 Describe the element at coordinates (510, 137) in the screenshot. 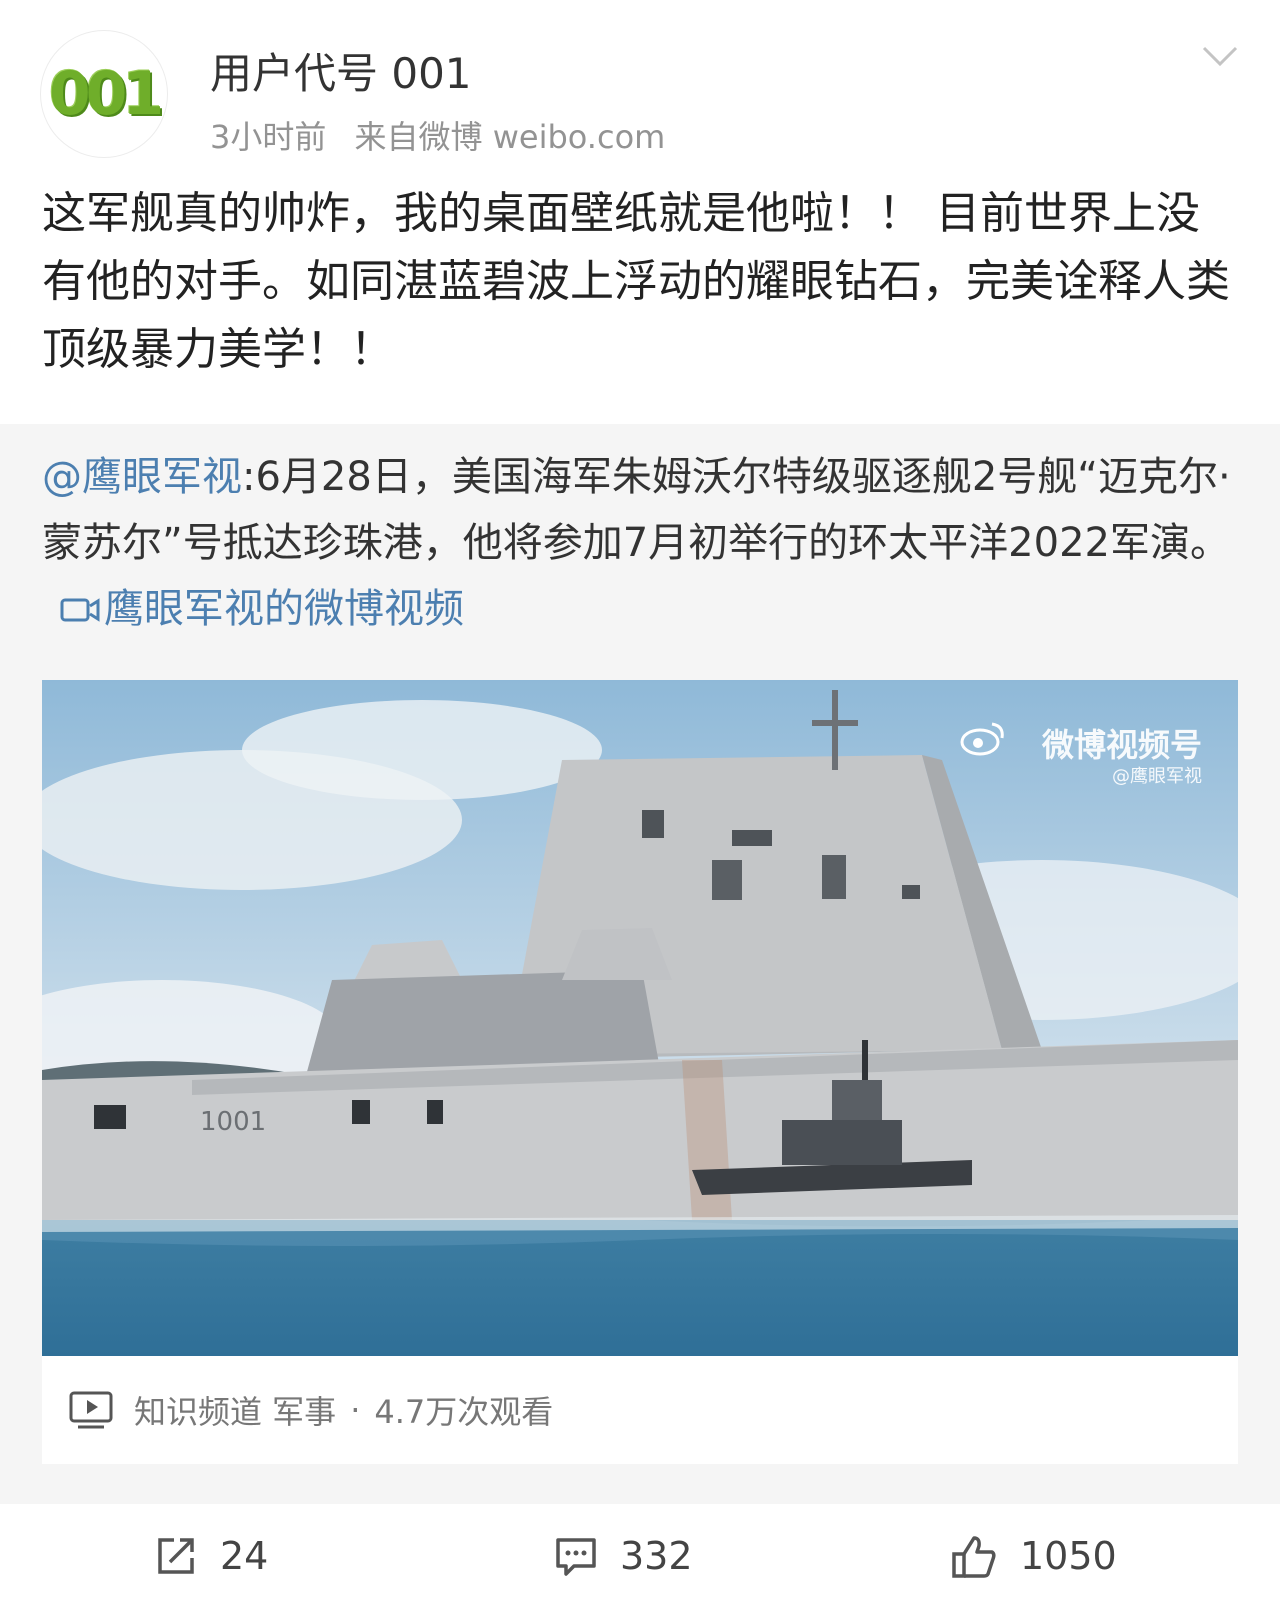

I see `post-source: 来自微博 weibo.com` at that location.